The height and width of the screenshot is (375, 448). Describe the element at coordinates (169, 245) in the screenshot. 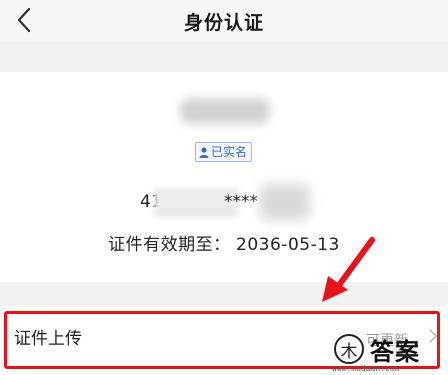

I see `validity-label: 证件有效期至：` at that location.